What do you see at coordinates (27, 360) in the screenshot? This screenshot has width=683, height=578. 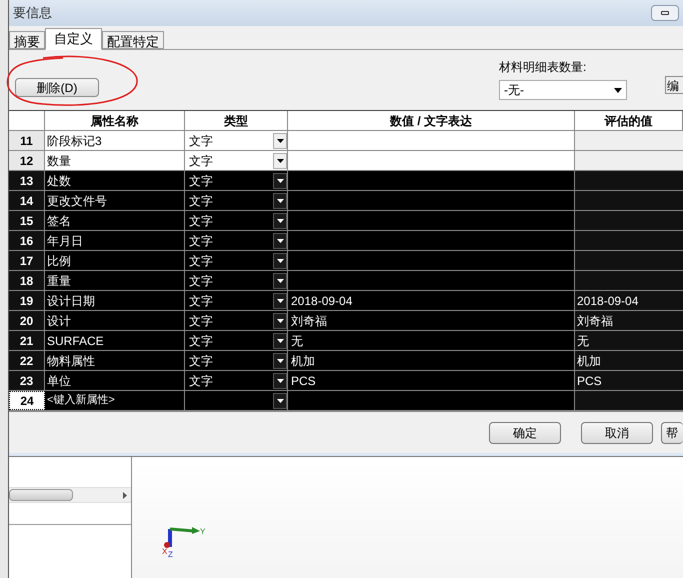 I see `row-number: 22` at bounding box center [27, 360].